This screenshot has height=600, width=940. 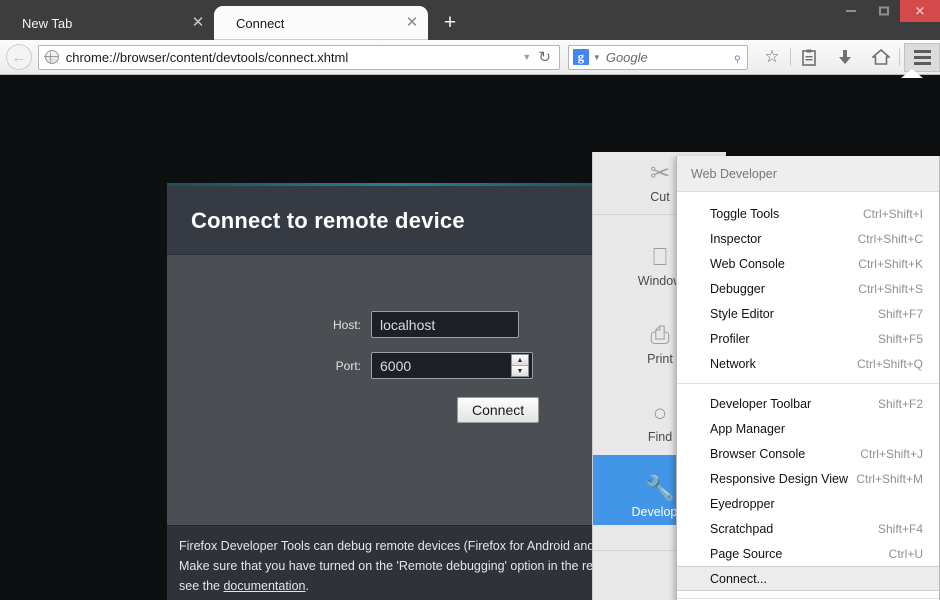 What do you see at coordinates (779, 478) in the screenshot?
I see `menu-item-label: Responsive Design View` at bounding box center [779, 478].